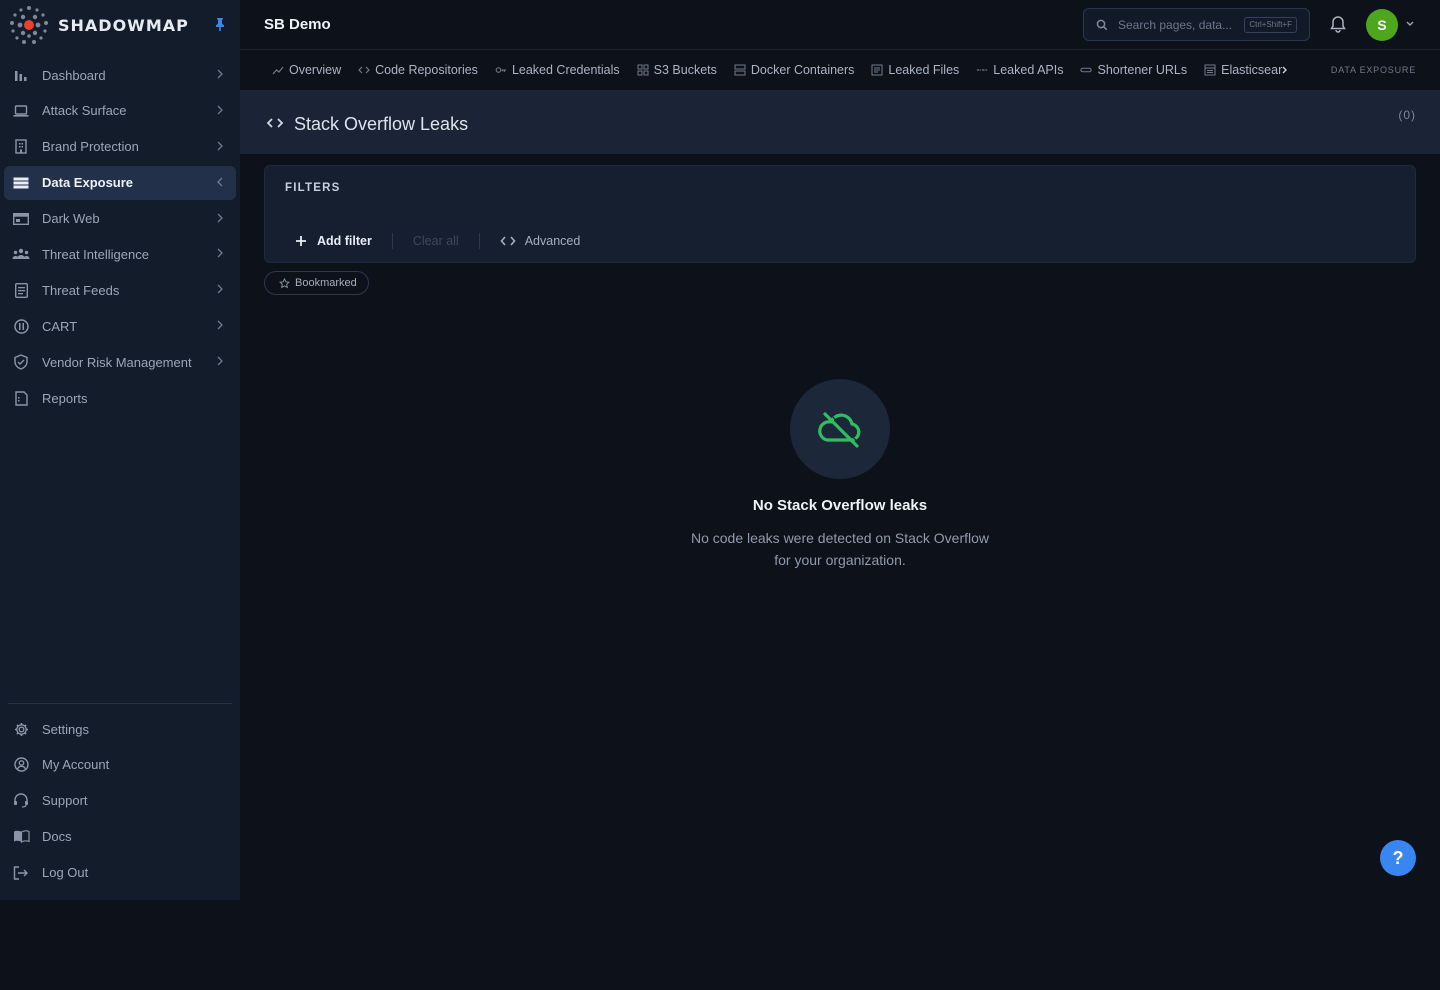  What do you see at coordinates (21, 290) in the screenshot?
I see `document-icon` at bounding box center [21, 290].